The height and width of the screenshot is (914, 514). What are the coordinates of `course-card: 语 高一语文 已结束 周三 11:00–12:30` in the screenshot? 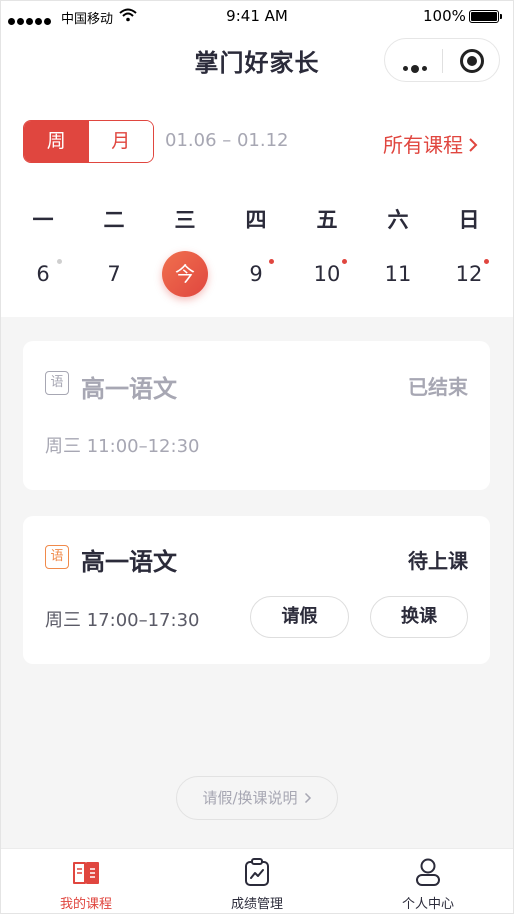 It's located at (256, 415).